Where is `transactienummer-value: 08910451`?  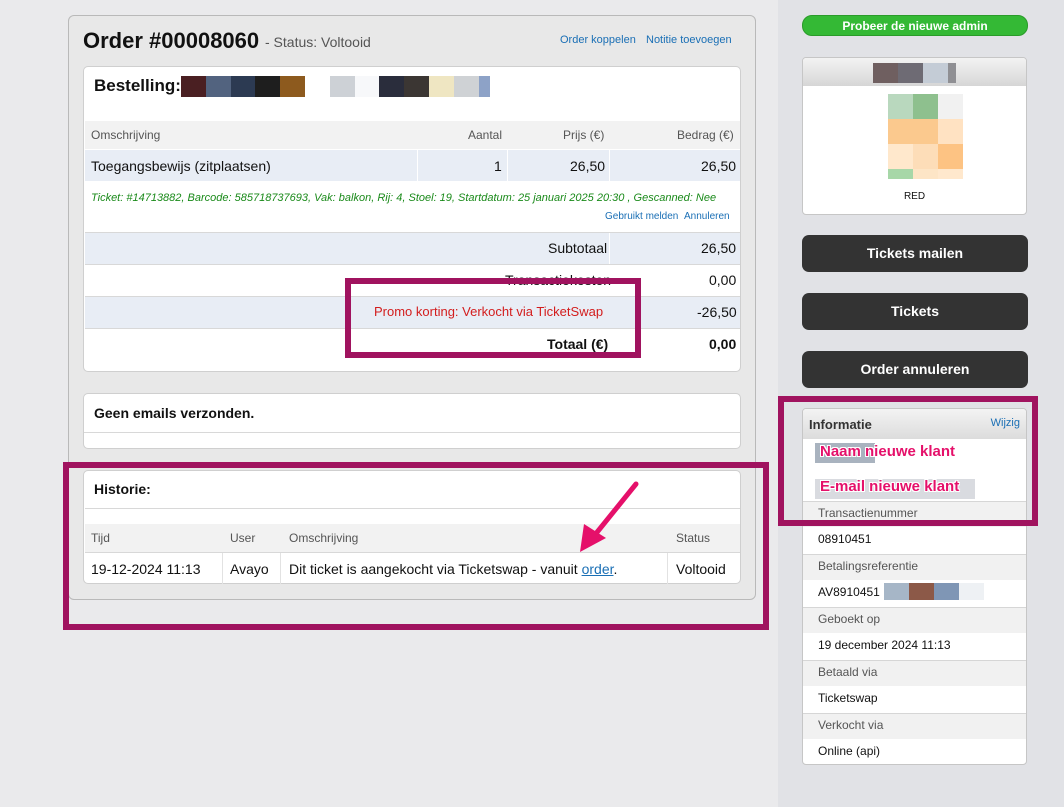 transactienummer-value: 08910451 is located at coordinates (845, 539).